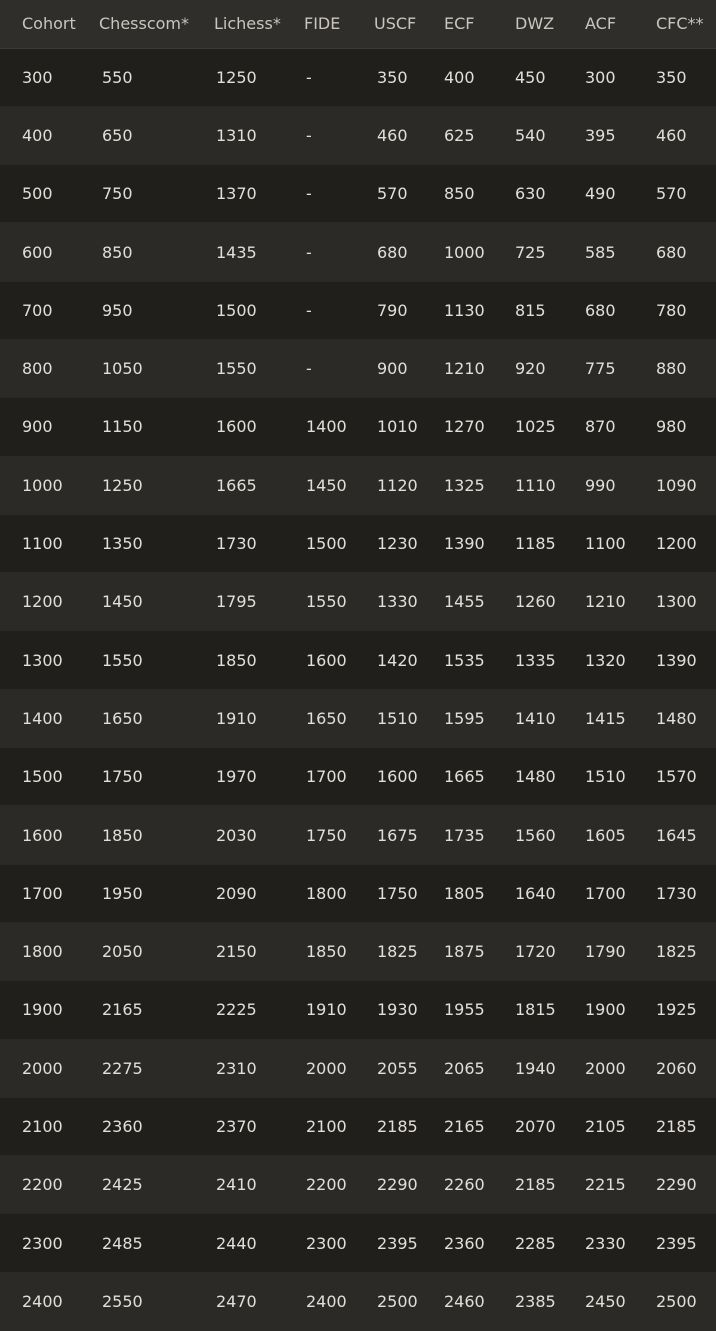 The width and height of the screenshot is (716, 1331). What do you see at coordinates (49, 252) in the screenshot?
I see `cell-cohort: 600` at bounding box center [49, 252].